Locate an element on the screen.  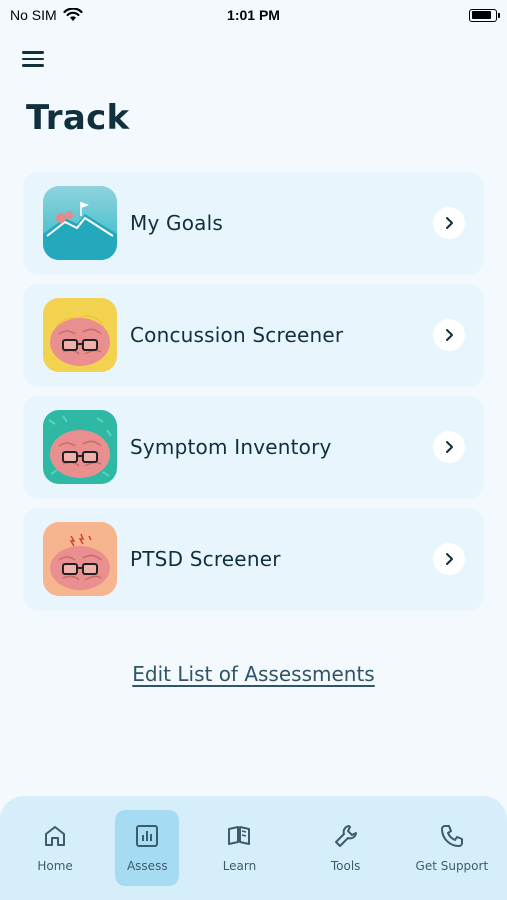
assessment-card-symptom-inventory: Symptom Inventory is located at coordinates (253, 446).